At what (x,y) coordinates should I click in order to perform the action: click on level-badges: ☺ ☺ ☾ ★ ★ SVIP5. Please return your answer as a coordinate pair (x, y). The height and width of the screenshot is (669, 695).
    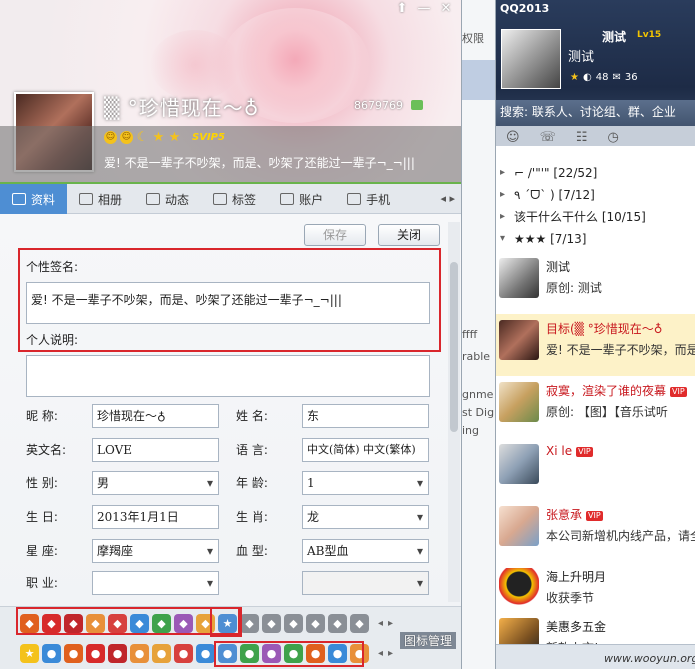
    Looking at the image, I should click on (164, 137).